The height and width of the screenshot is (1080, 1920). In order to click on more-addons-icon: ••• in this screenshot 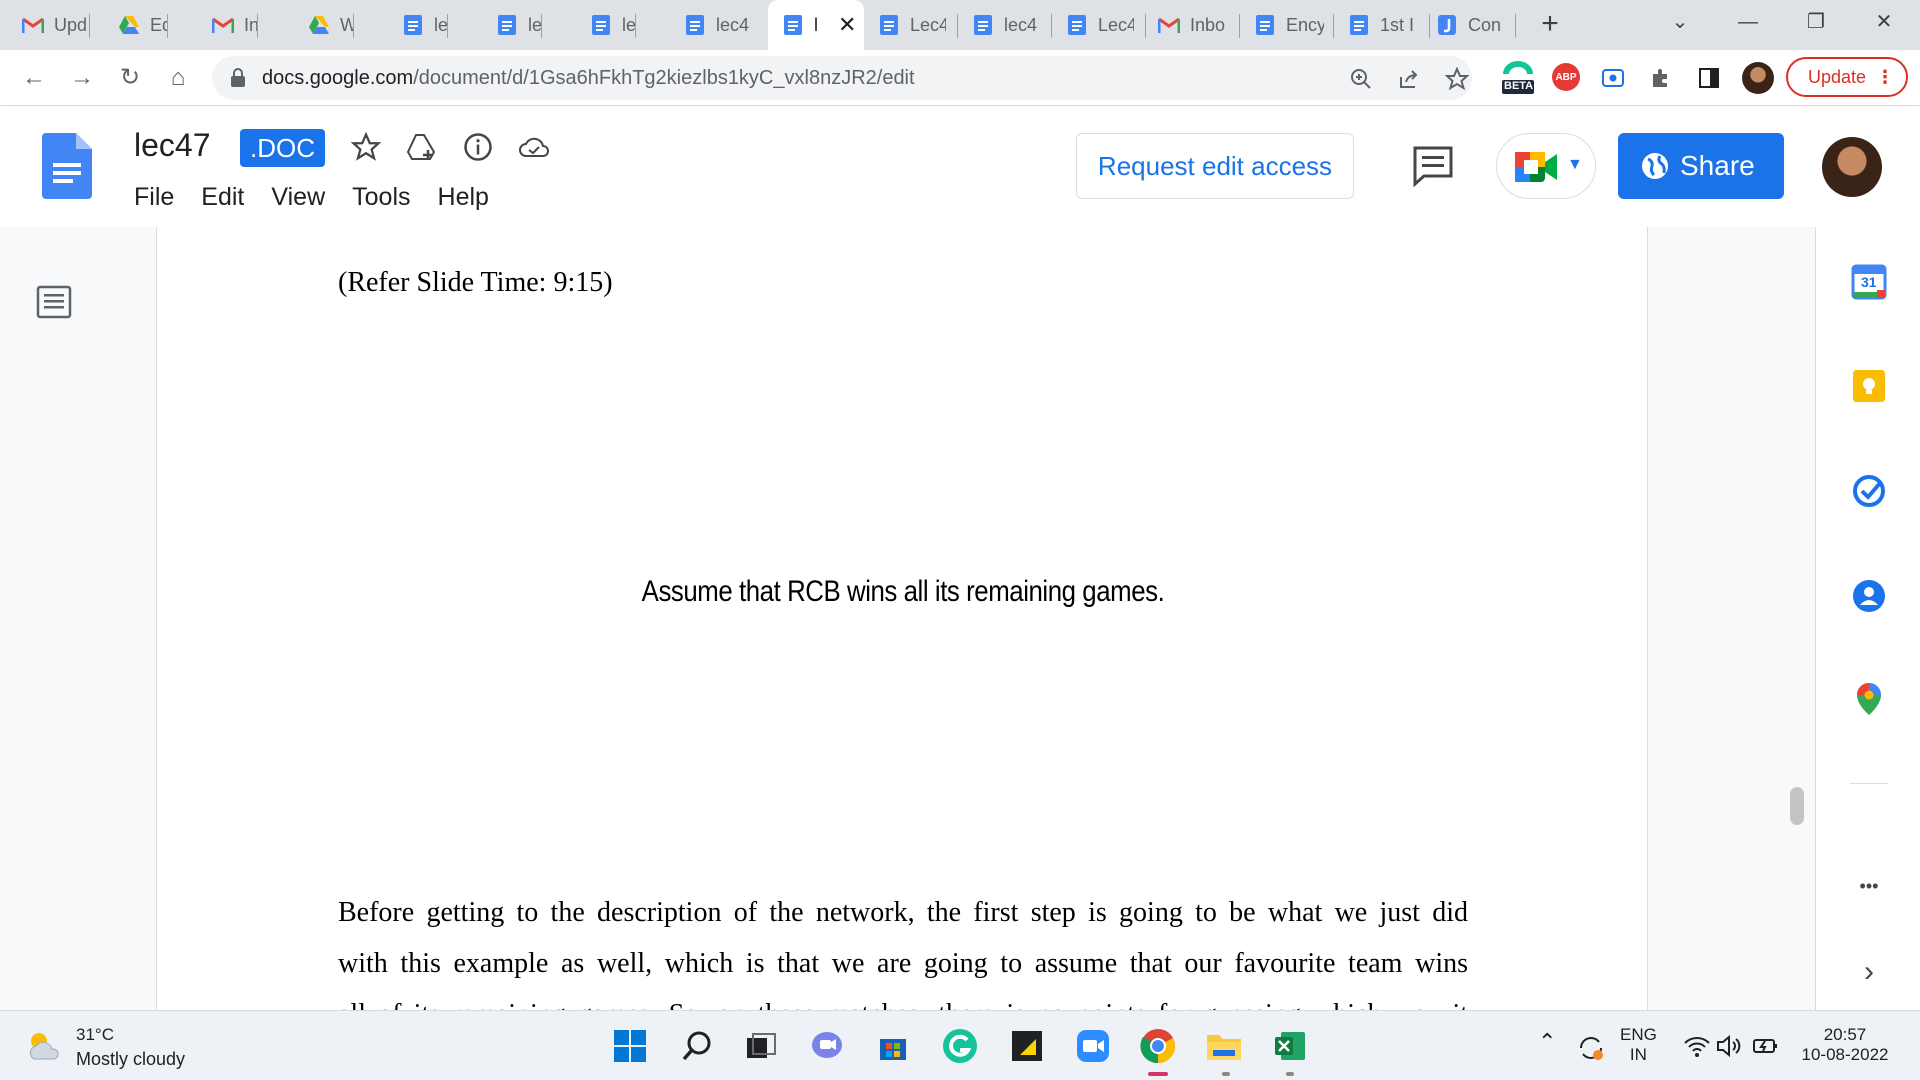, I will do `click(1869, 886)`.